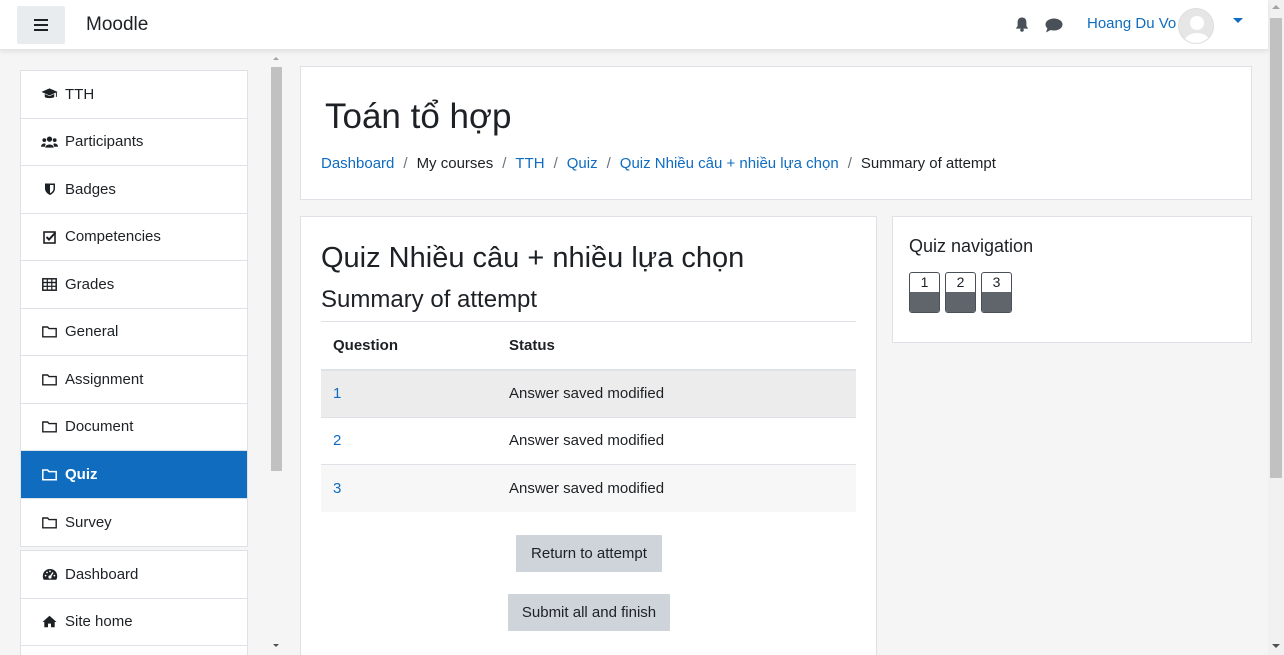 This screenshot has height=655, width=1284. I want to click on summary-heading: Summary of attempt, so click(429, 299).